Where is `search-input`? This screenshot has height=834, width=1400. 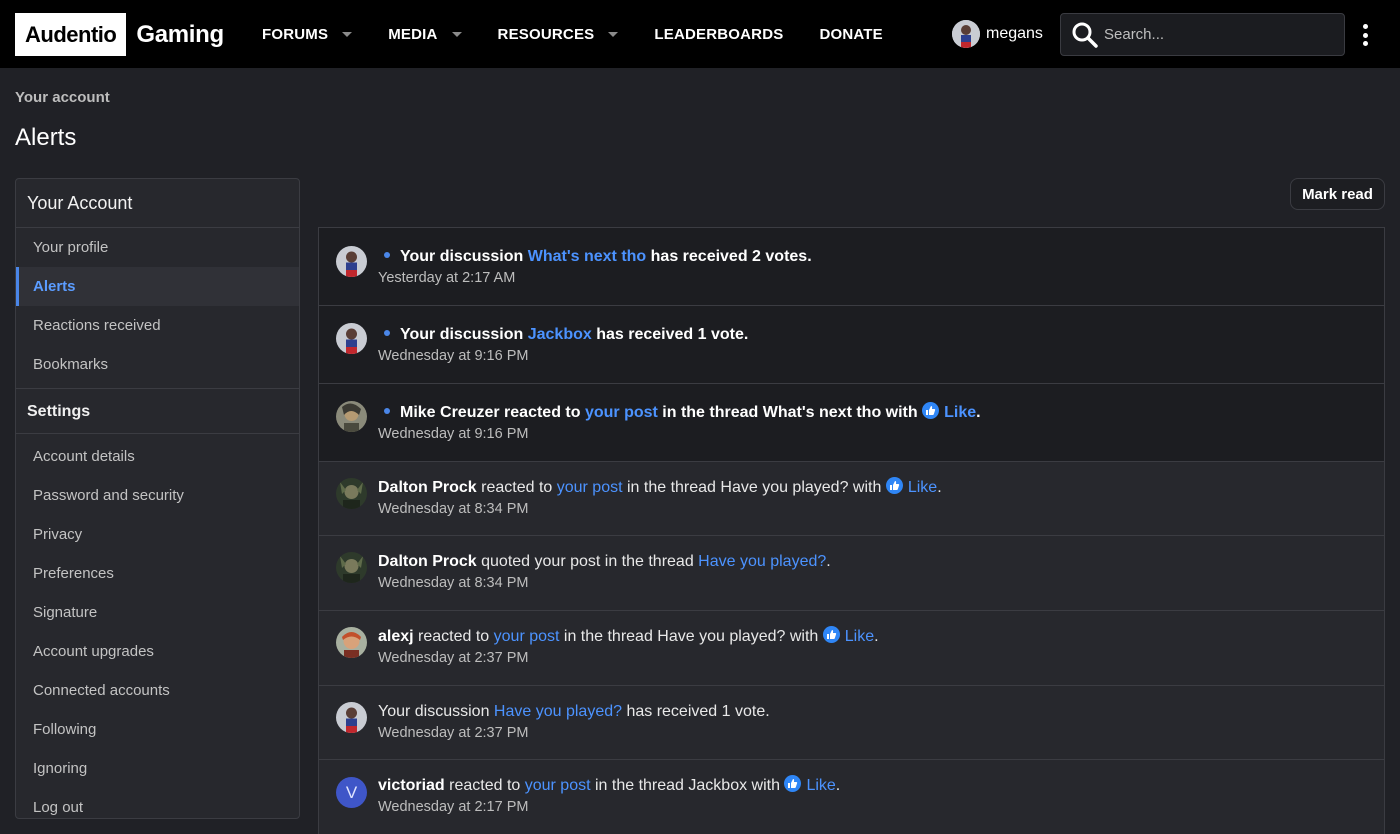 search-input is located at coordinates (1219, 34).